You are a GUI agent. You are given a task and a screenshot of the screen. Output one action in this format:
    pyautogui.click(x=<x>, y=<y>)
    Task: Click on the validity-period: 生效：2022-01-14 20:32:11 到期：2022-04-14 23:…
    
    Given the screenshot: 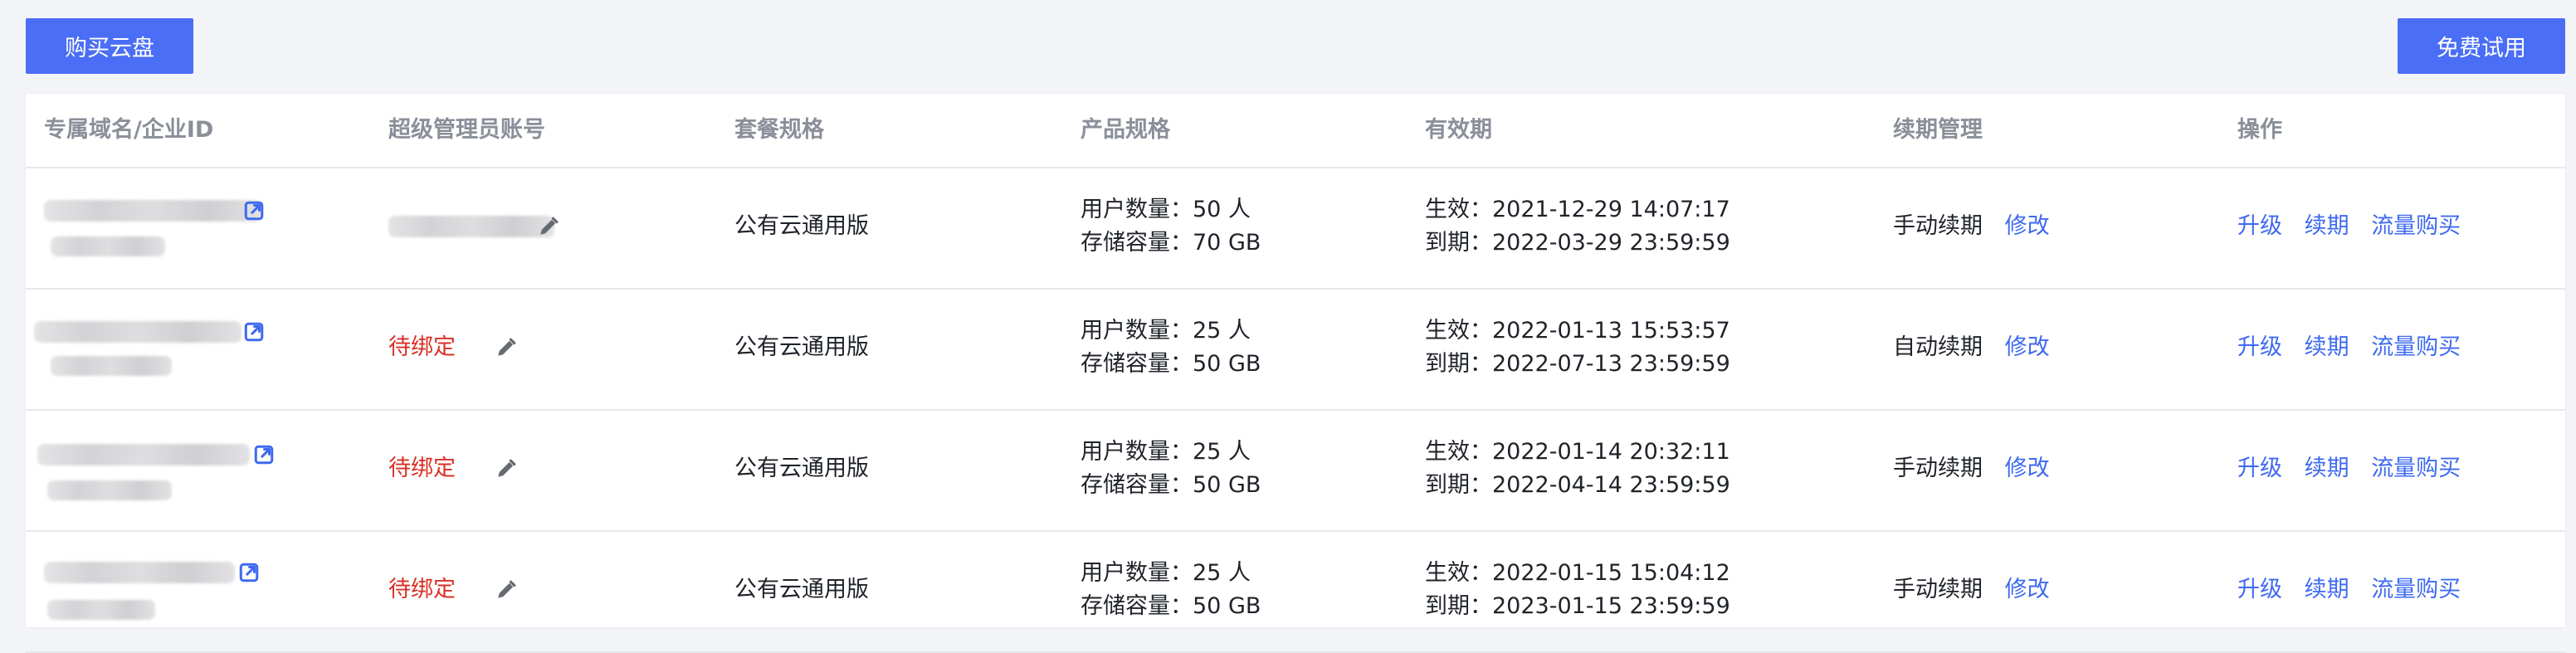 What is the action you would take?
    pyautogui.click(x=1578, y=469)
    